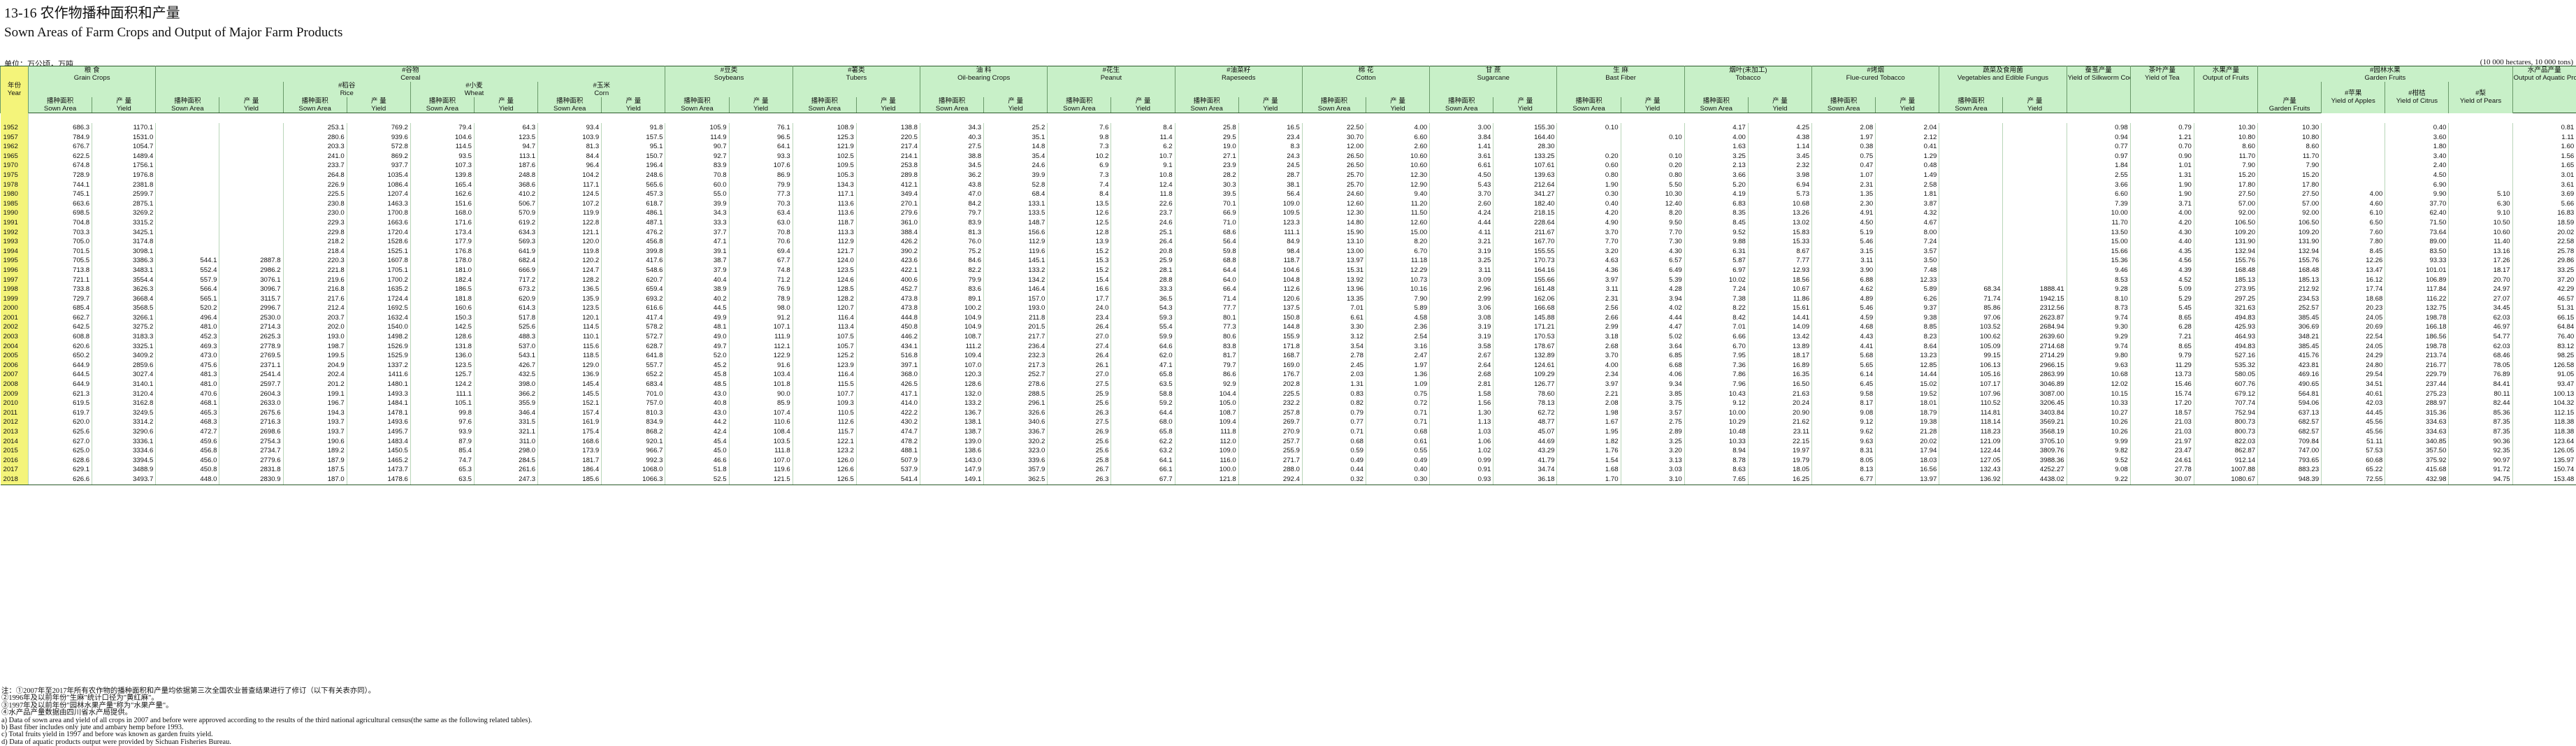  What do you see at coordinates (1844, 366) in the screenshot?
I see `data-cell: 5.65` at bounding box center [1844, 366].